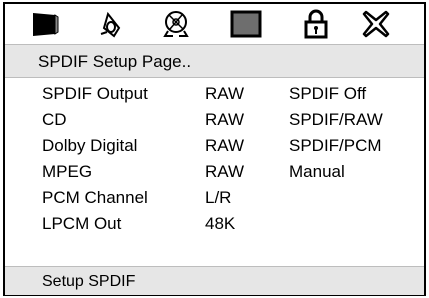 The width and height of the screenshot is (429, 298). I want to click on setting-label: MPEG, so click(67, 171).